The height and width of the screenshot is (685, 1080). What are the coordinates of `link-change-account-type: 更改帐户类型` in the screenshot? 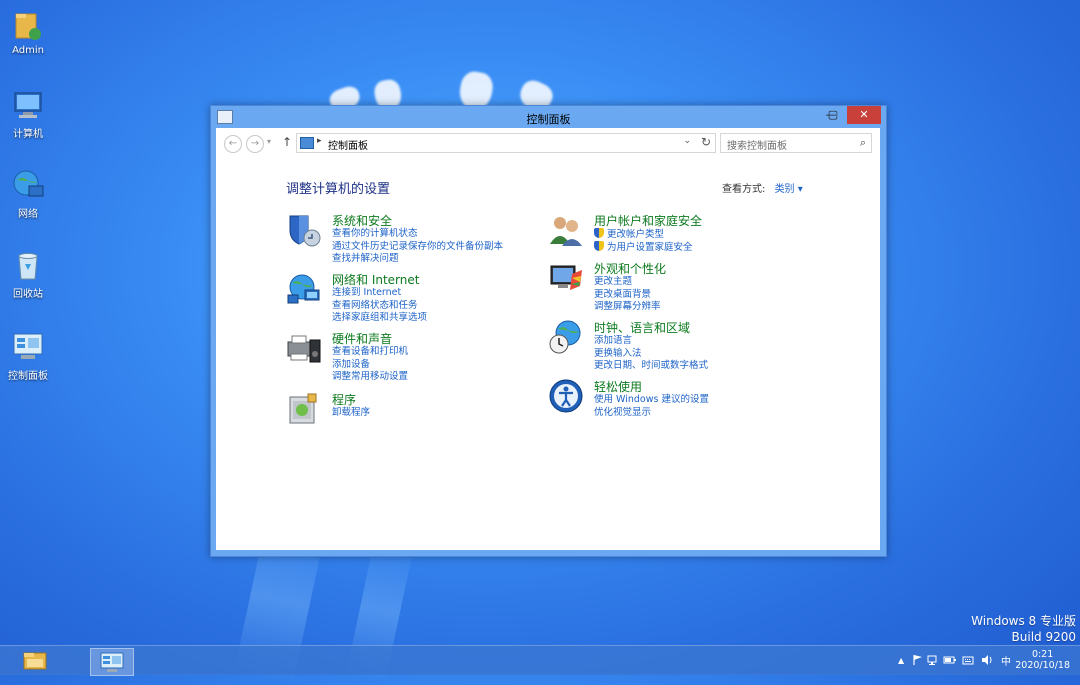 It's located at (643, 234).